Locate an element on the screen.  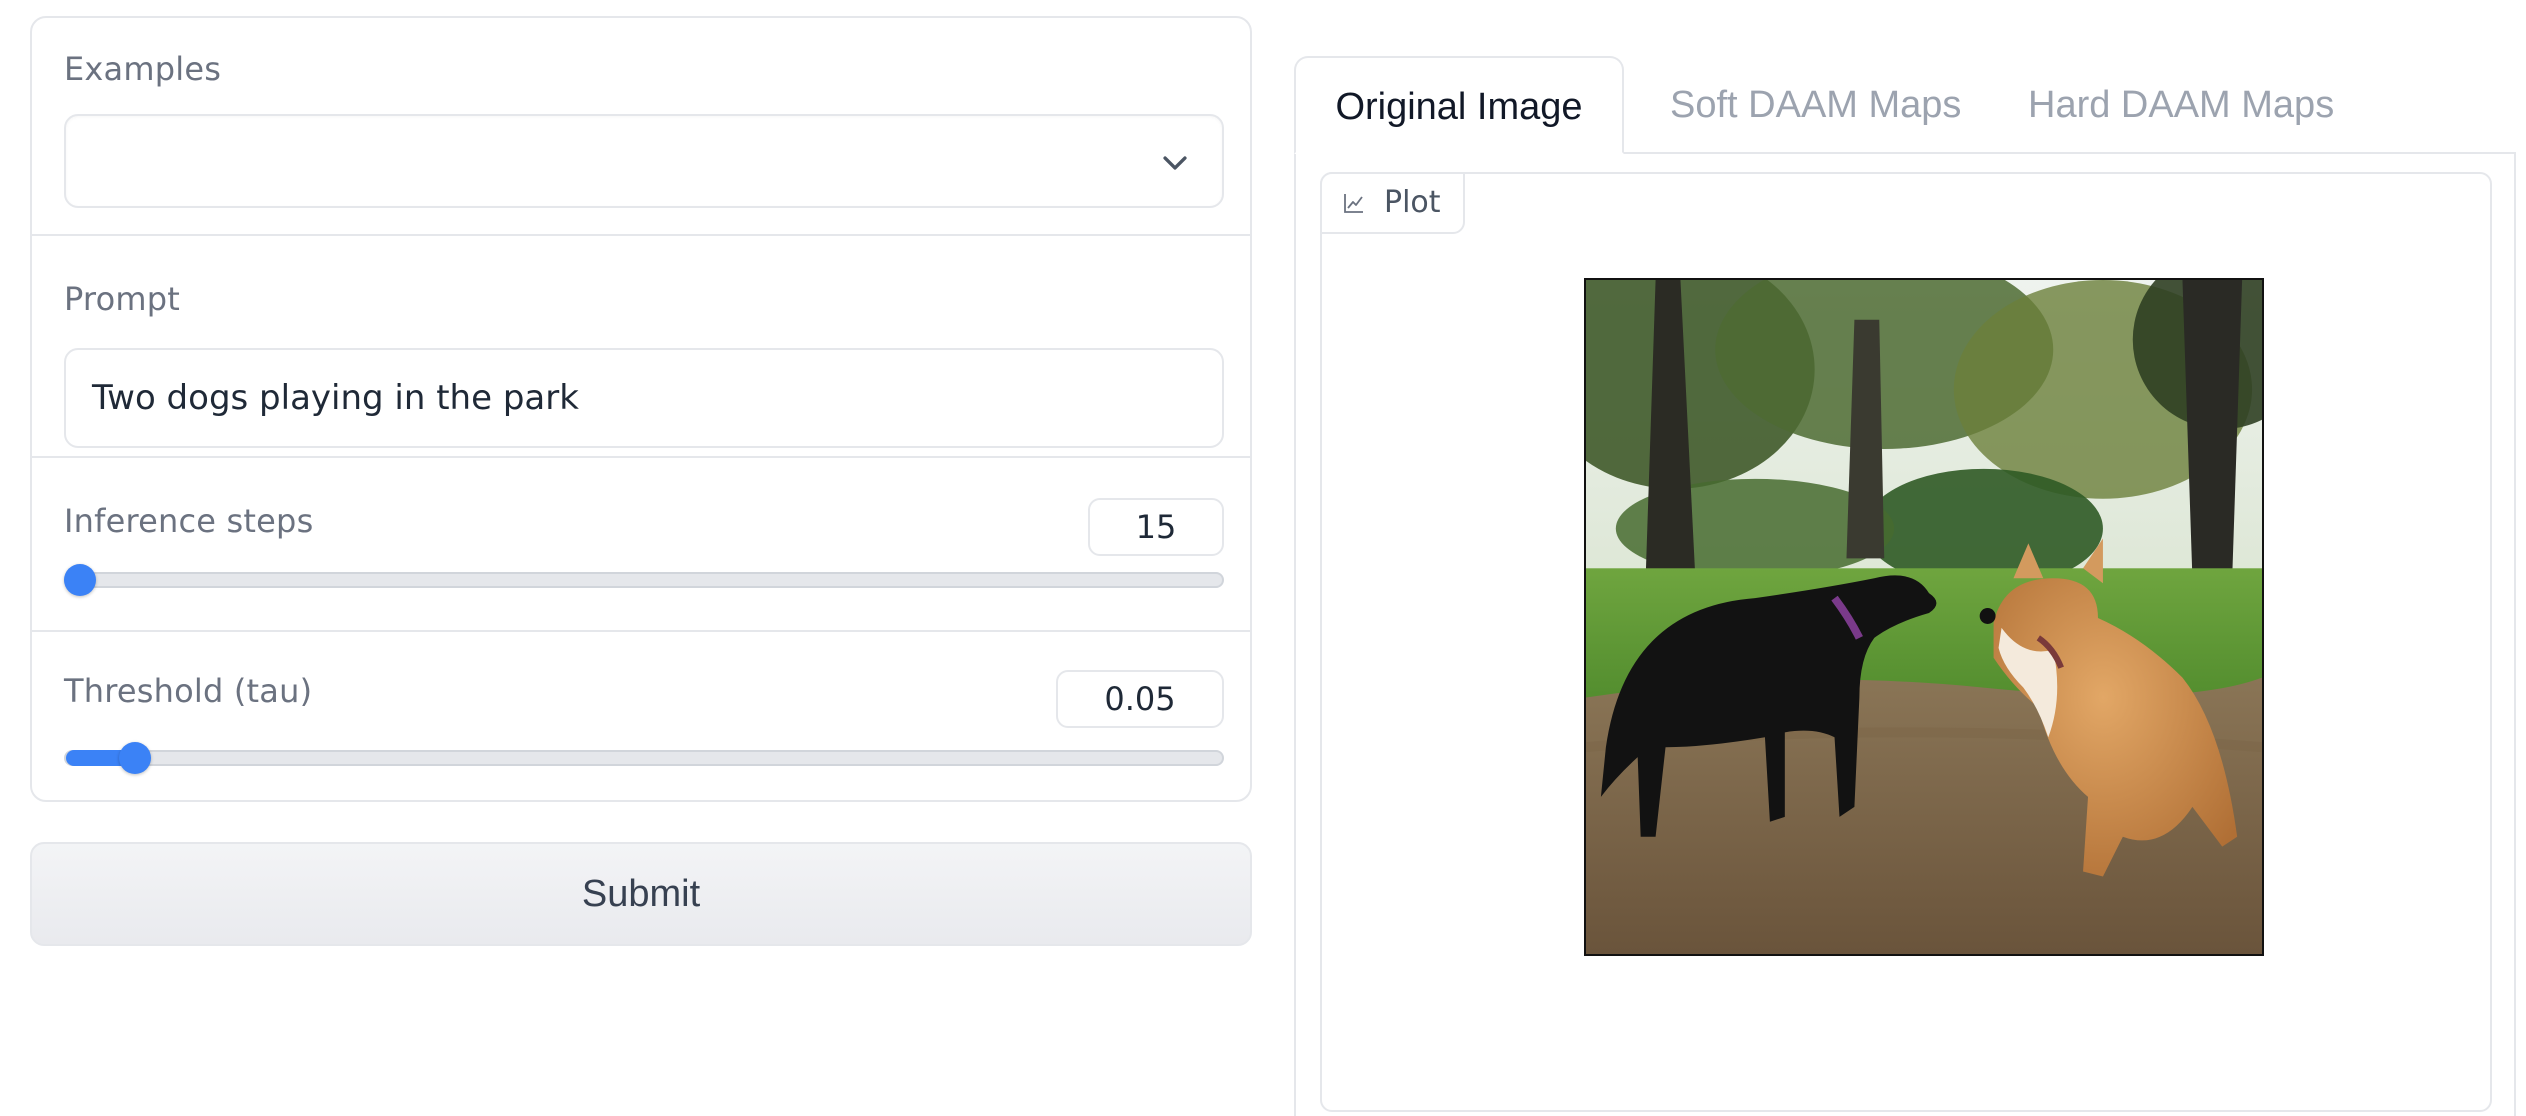
examples-label: Examples is located at coordinates (143, 69).